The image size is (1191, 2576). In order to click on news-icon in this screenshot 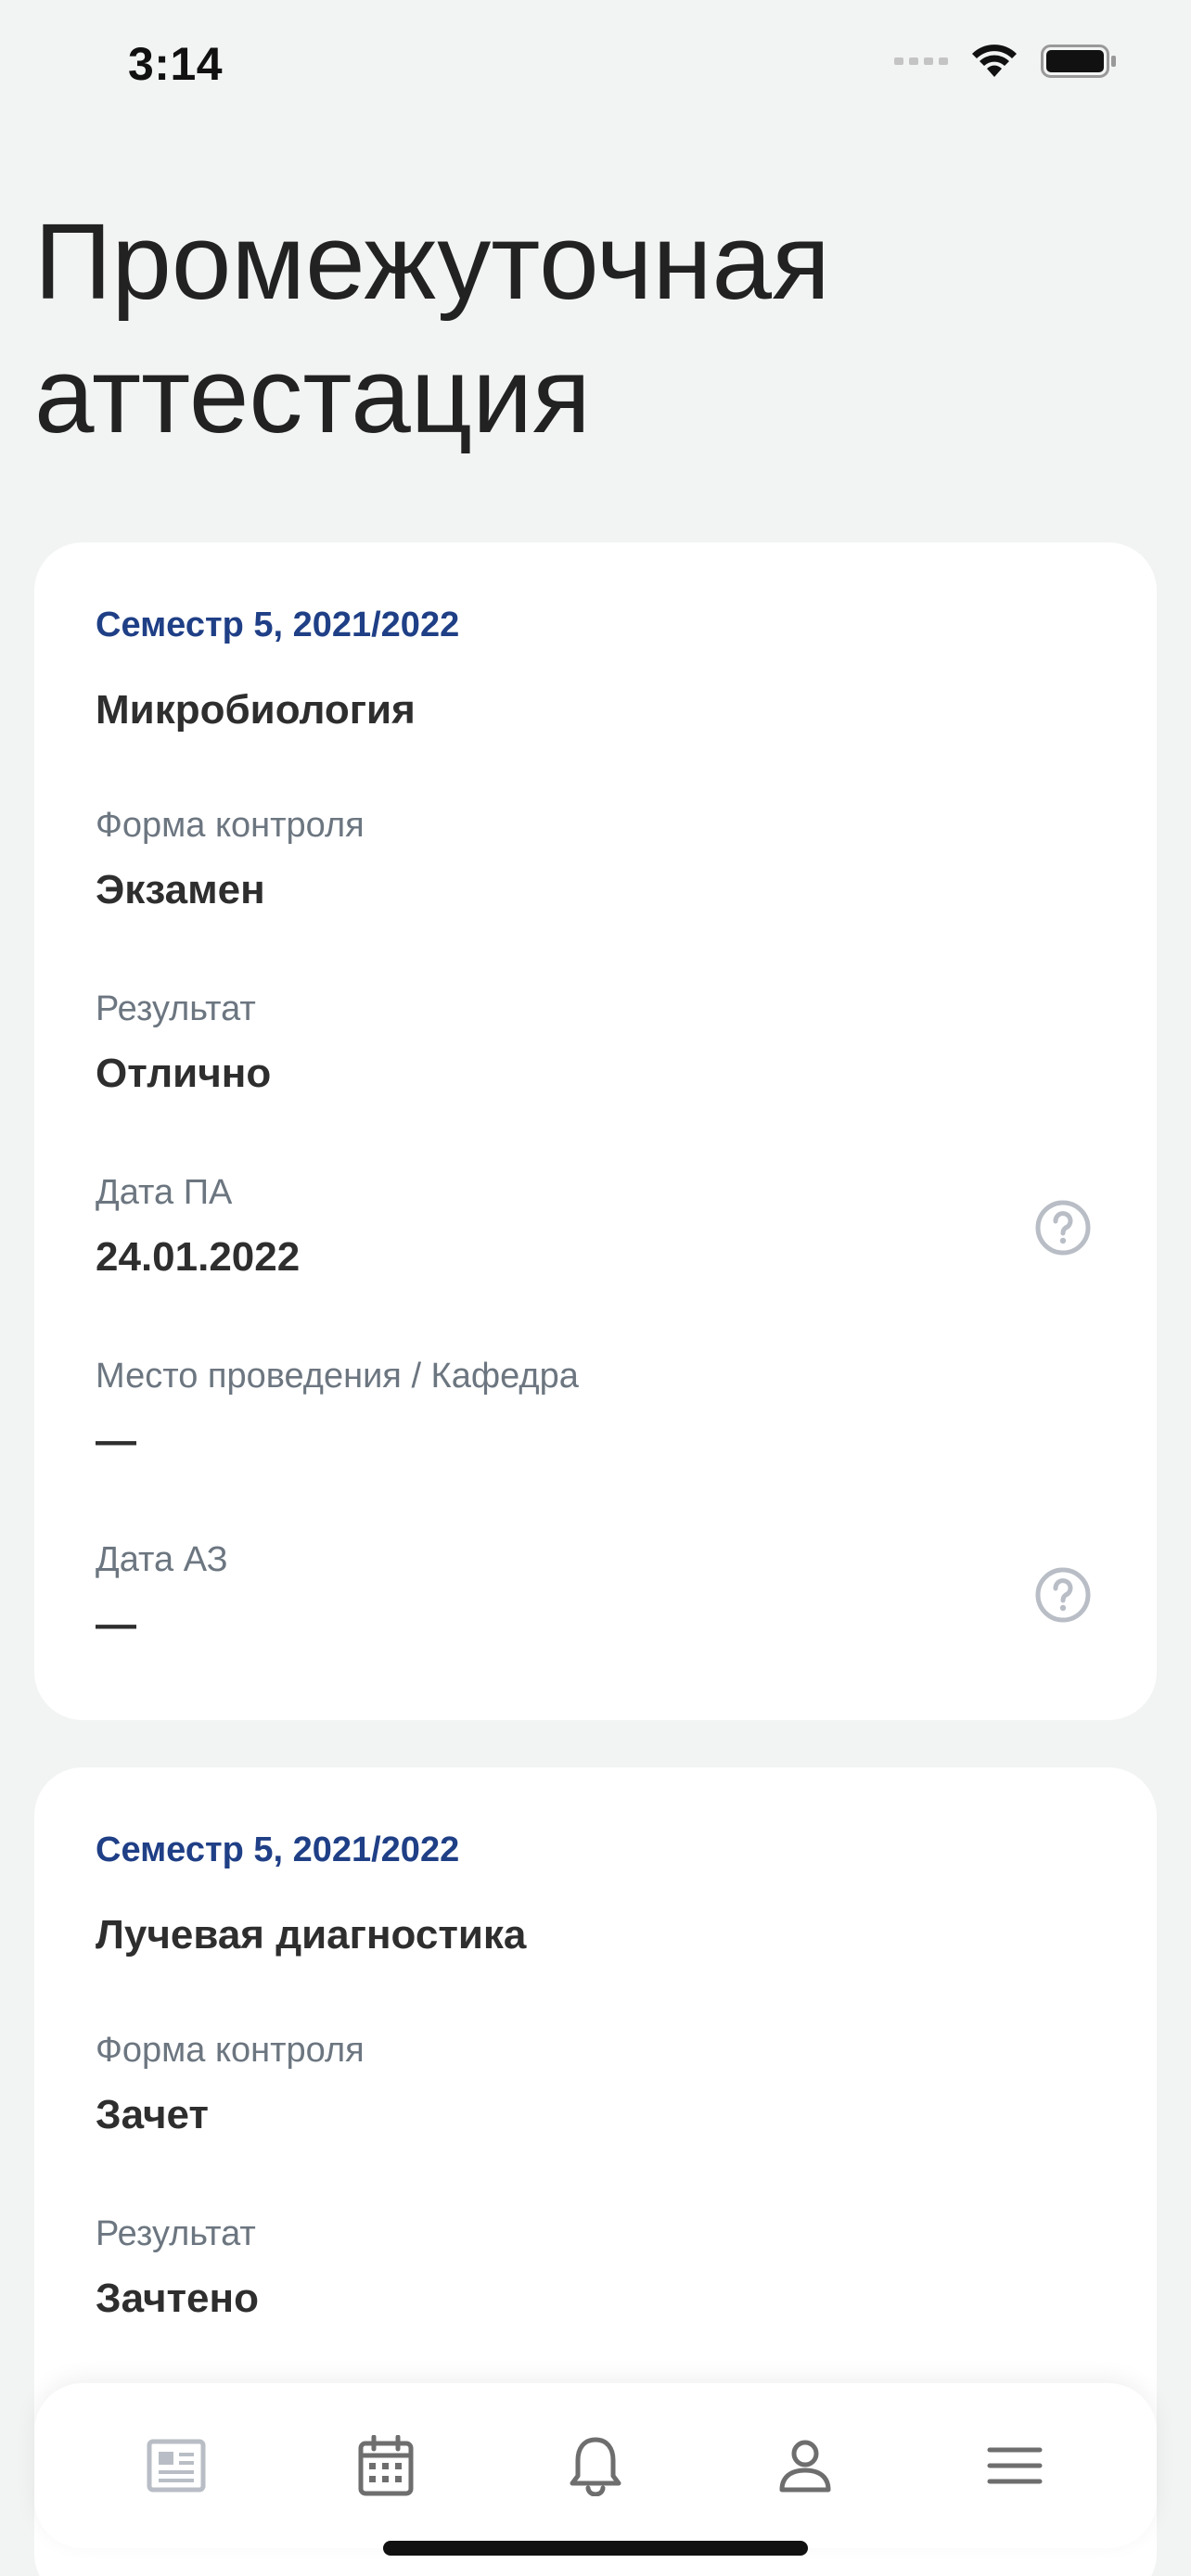, I will do `click(177, 2466)`.